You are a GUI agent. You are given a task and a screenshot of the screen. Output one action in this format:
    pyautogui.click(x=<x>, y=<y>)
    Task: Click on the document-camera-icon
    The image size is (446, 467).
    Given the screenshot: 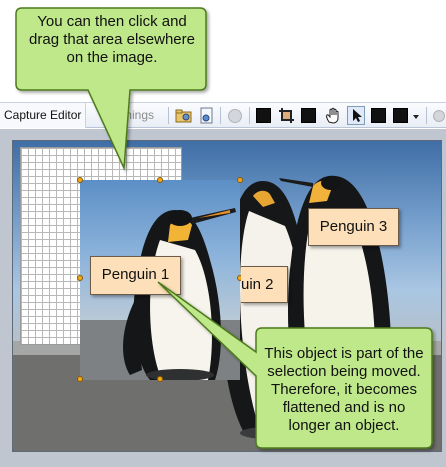 What is the action you would take?
    pyautogui.click(x=206, y=115)
    